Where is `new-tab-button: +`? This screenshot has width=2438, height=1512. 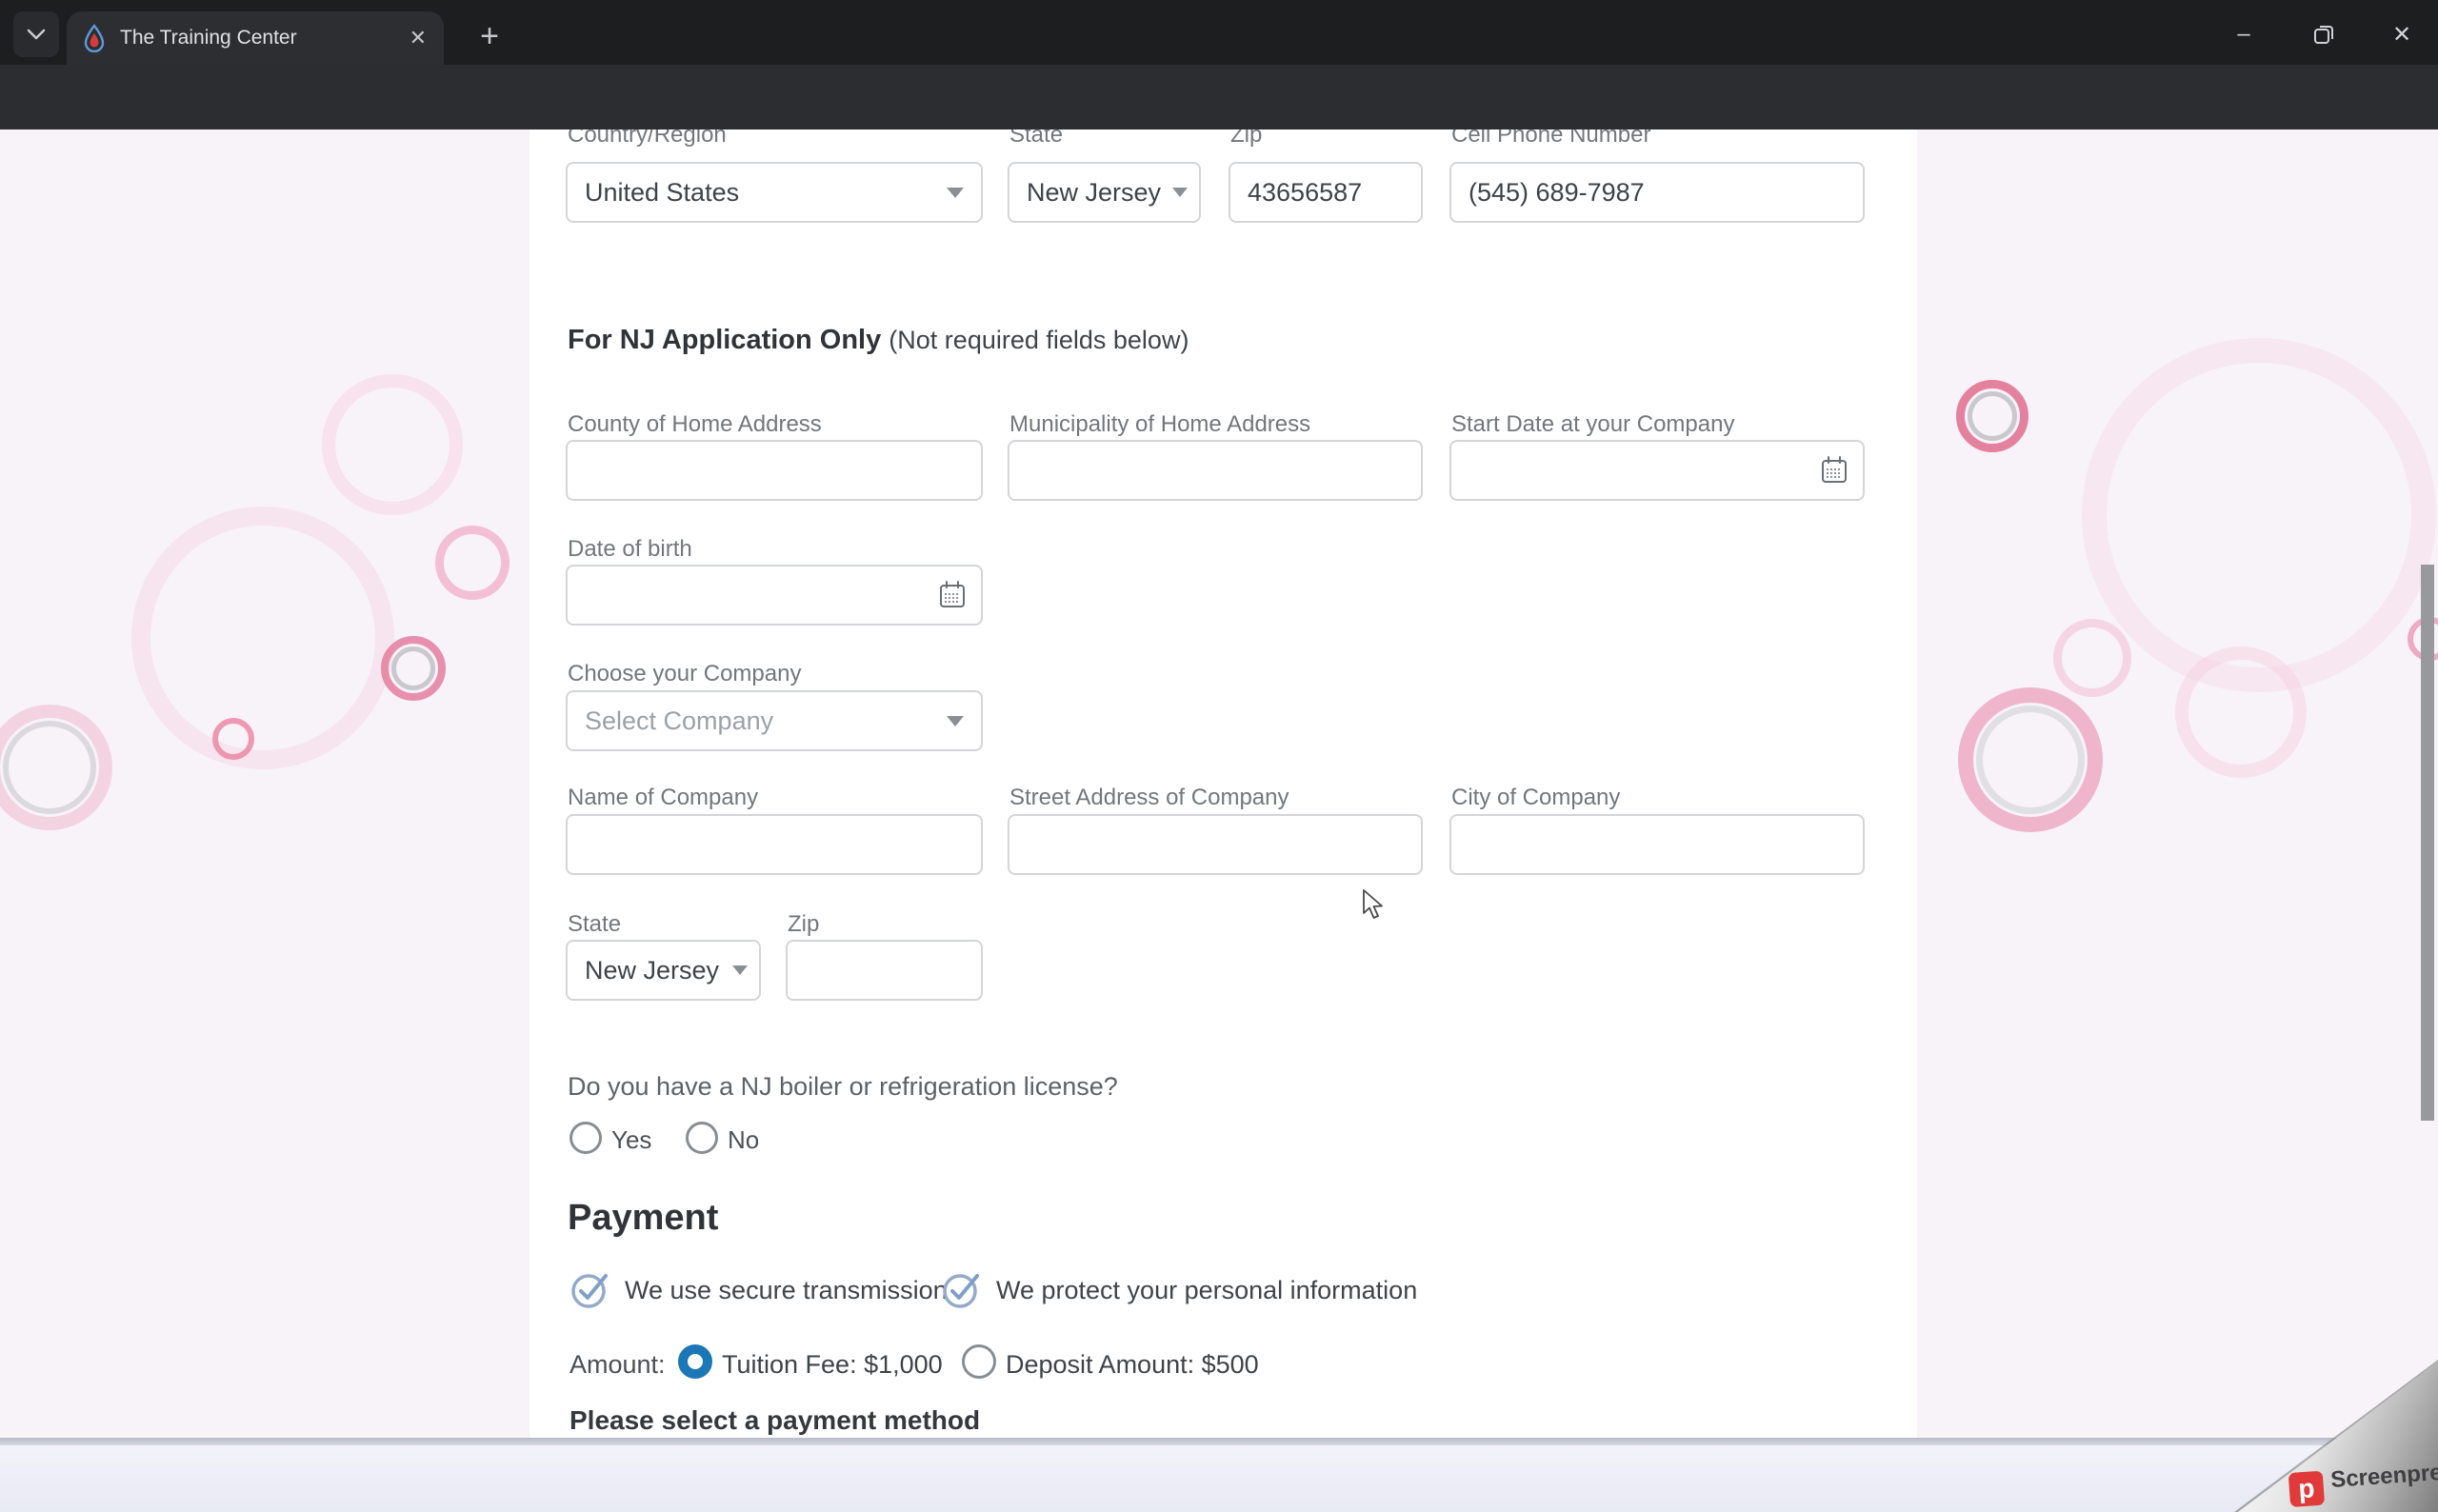 new-tab-button: + is located at coordinates (490, 36).